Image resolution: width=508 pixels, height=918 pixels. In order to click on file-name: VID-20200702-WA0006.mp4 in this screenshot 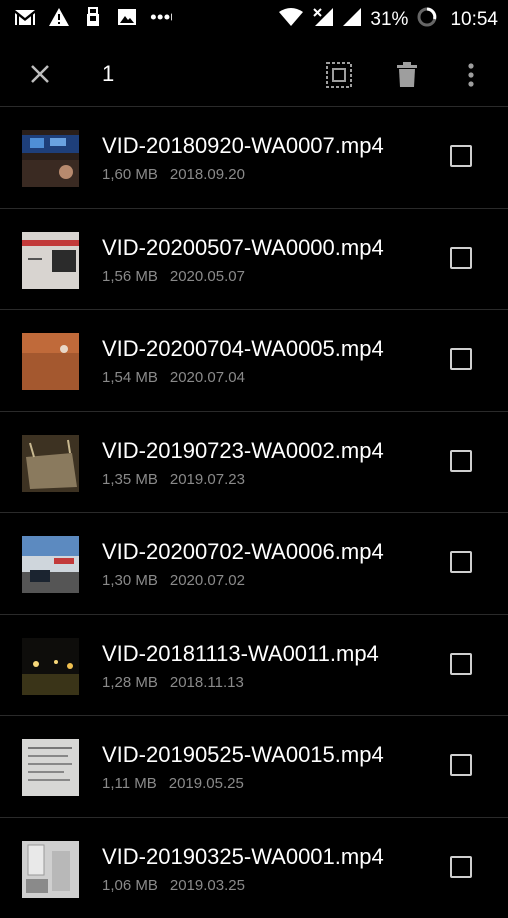, I will do `click(243, 552)`.